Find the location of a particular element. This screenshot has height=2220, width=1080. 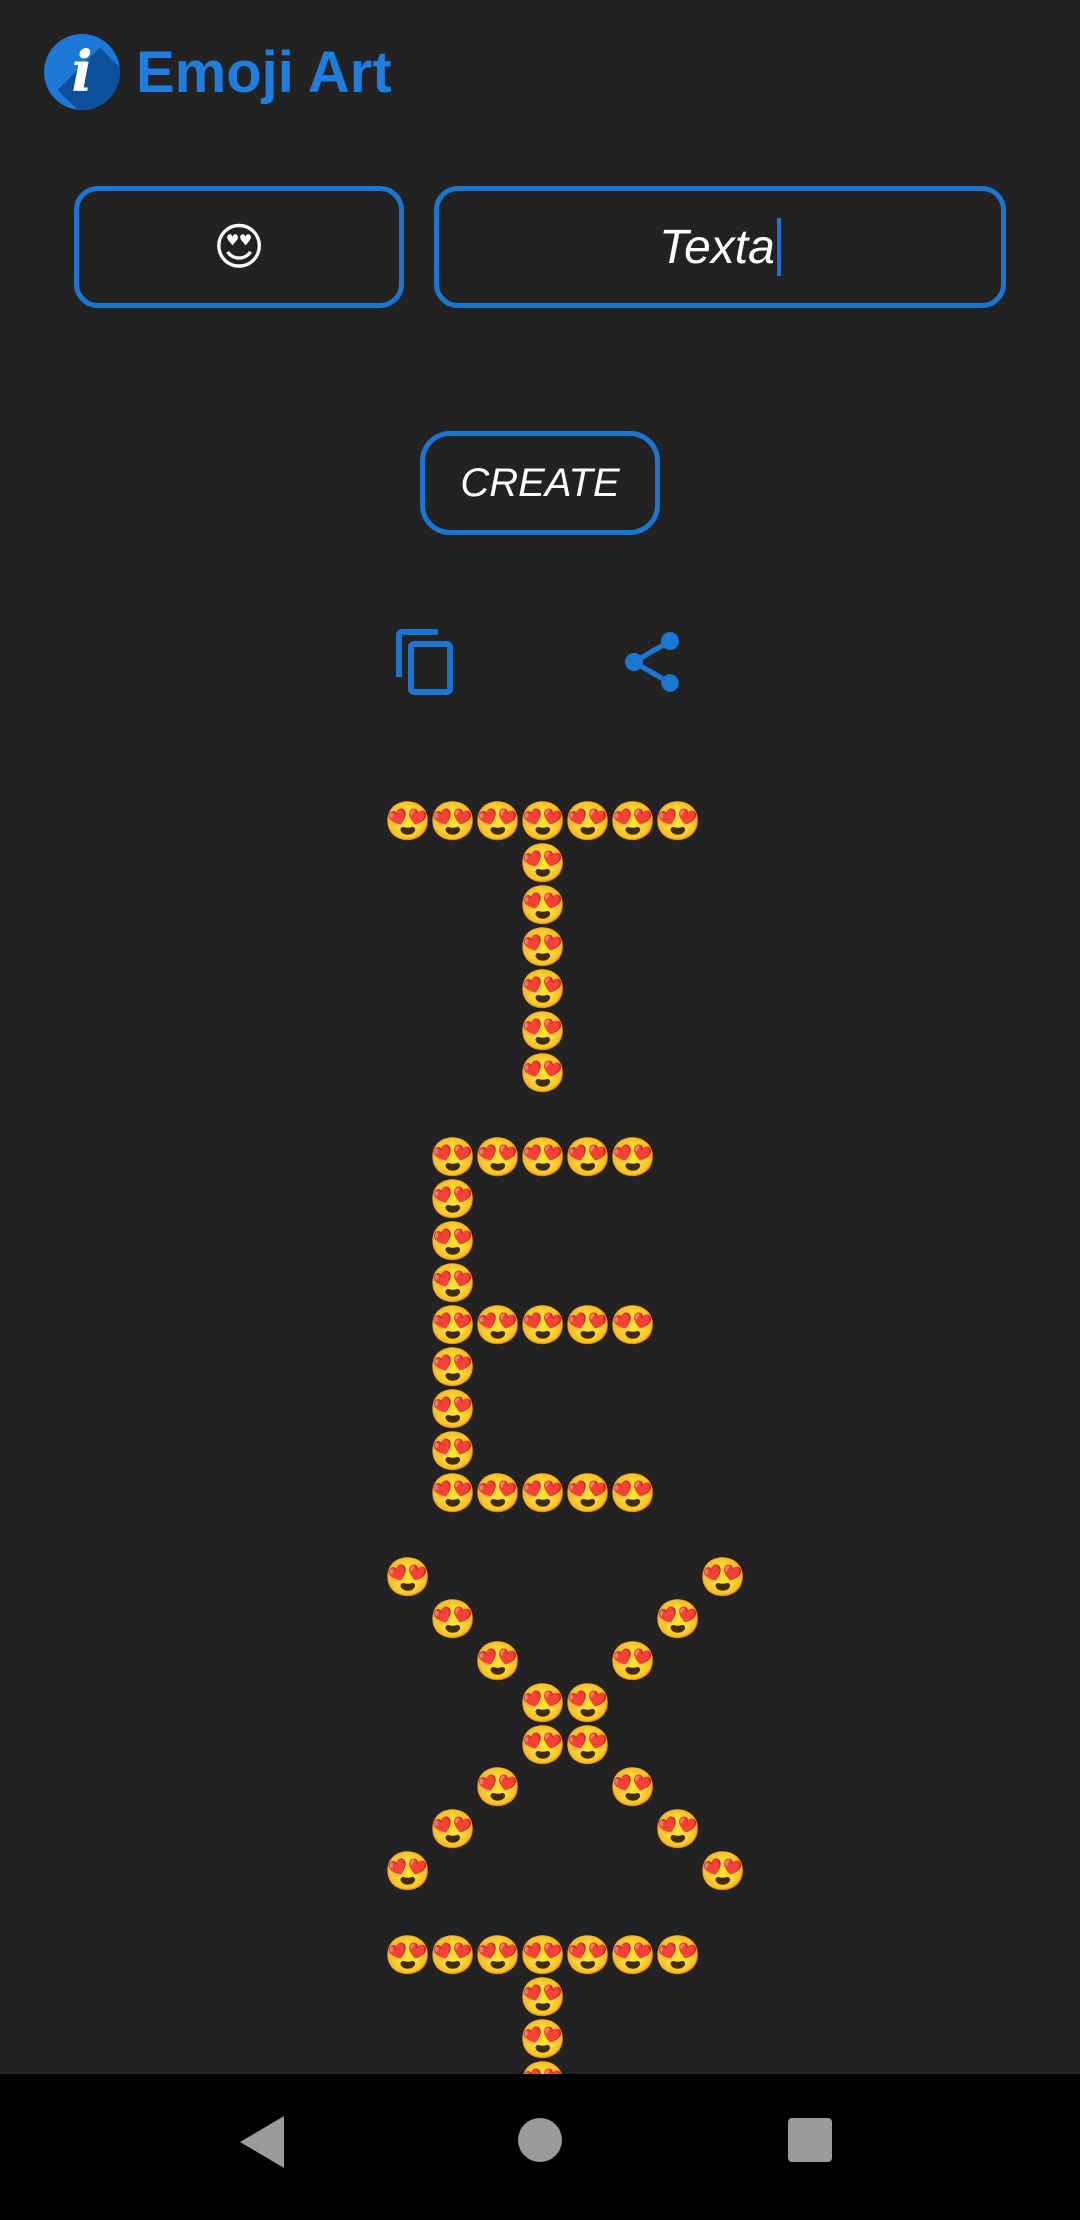

back-icon is located at coordinates (262, 2142).